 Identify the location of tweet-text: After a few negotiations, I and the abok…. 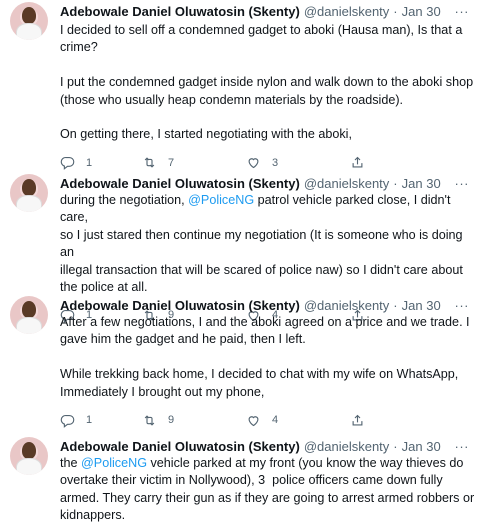
(267, 357).